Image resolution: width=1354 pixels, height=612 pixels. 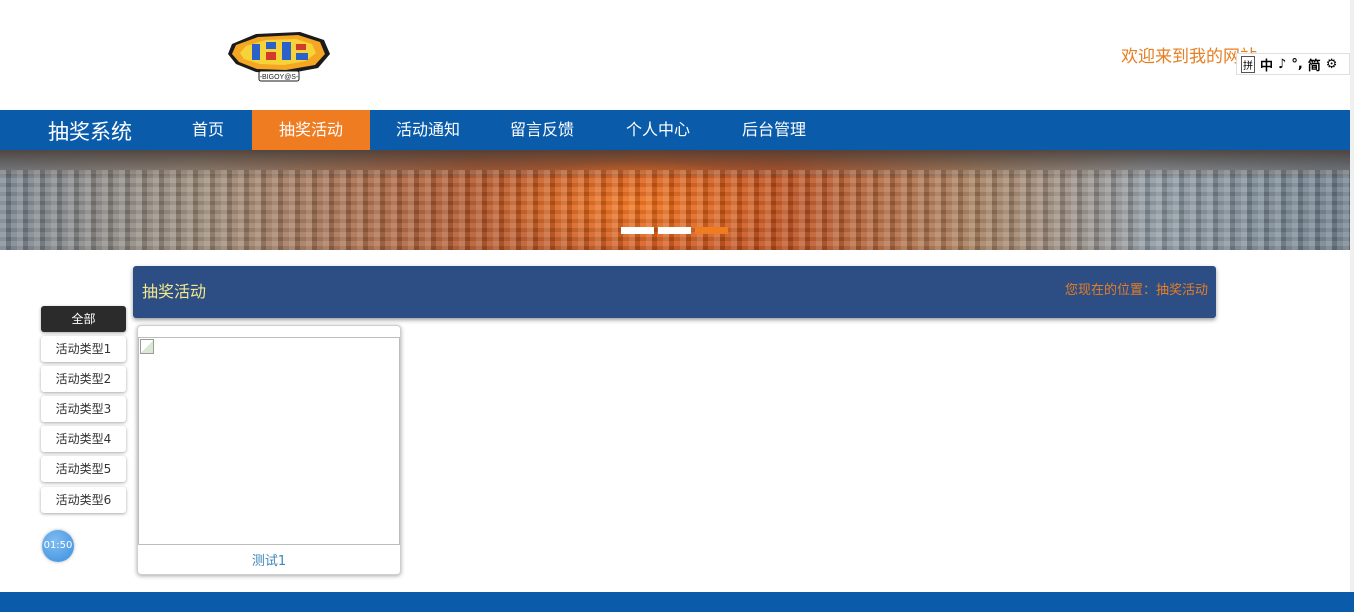 What do you see at coordinates (1352, 306) in the screenshot?
I see `page-scrollbar` at bounding box center [1352, 306].